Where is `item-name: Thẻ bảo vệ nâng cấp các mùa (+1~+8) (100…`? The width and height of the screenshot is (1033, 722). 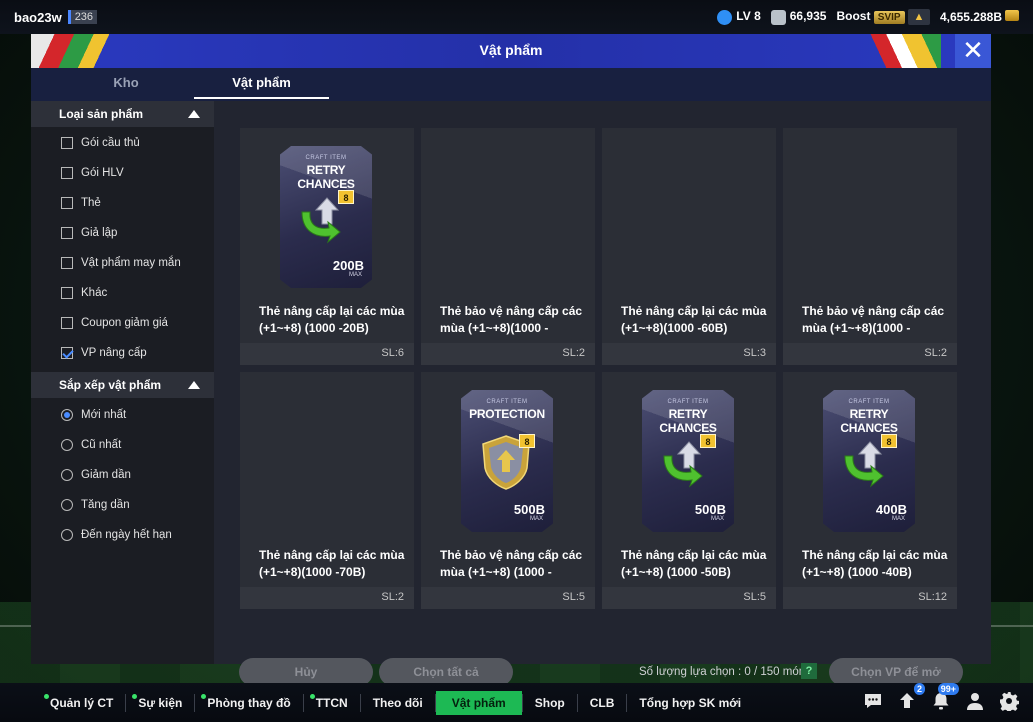
item-name: Thẻ bảo vệ nâng cấp các mùa (+1~+8) (100… is located at coordinates (511, 563).